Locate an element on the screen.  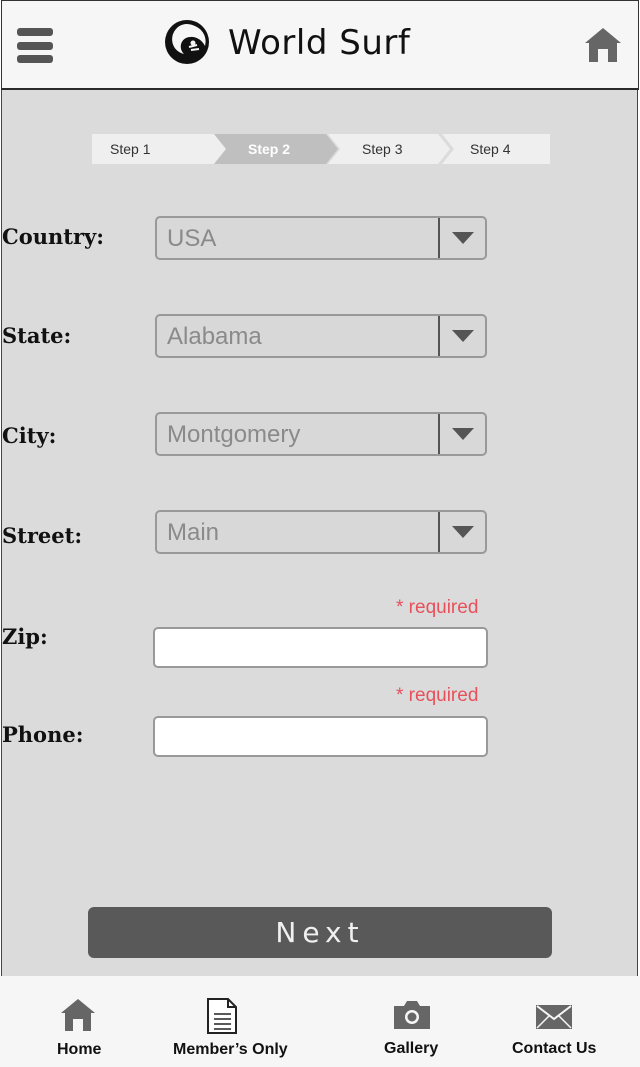
phone-input is located at coordinates (320, 736).